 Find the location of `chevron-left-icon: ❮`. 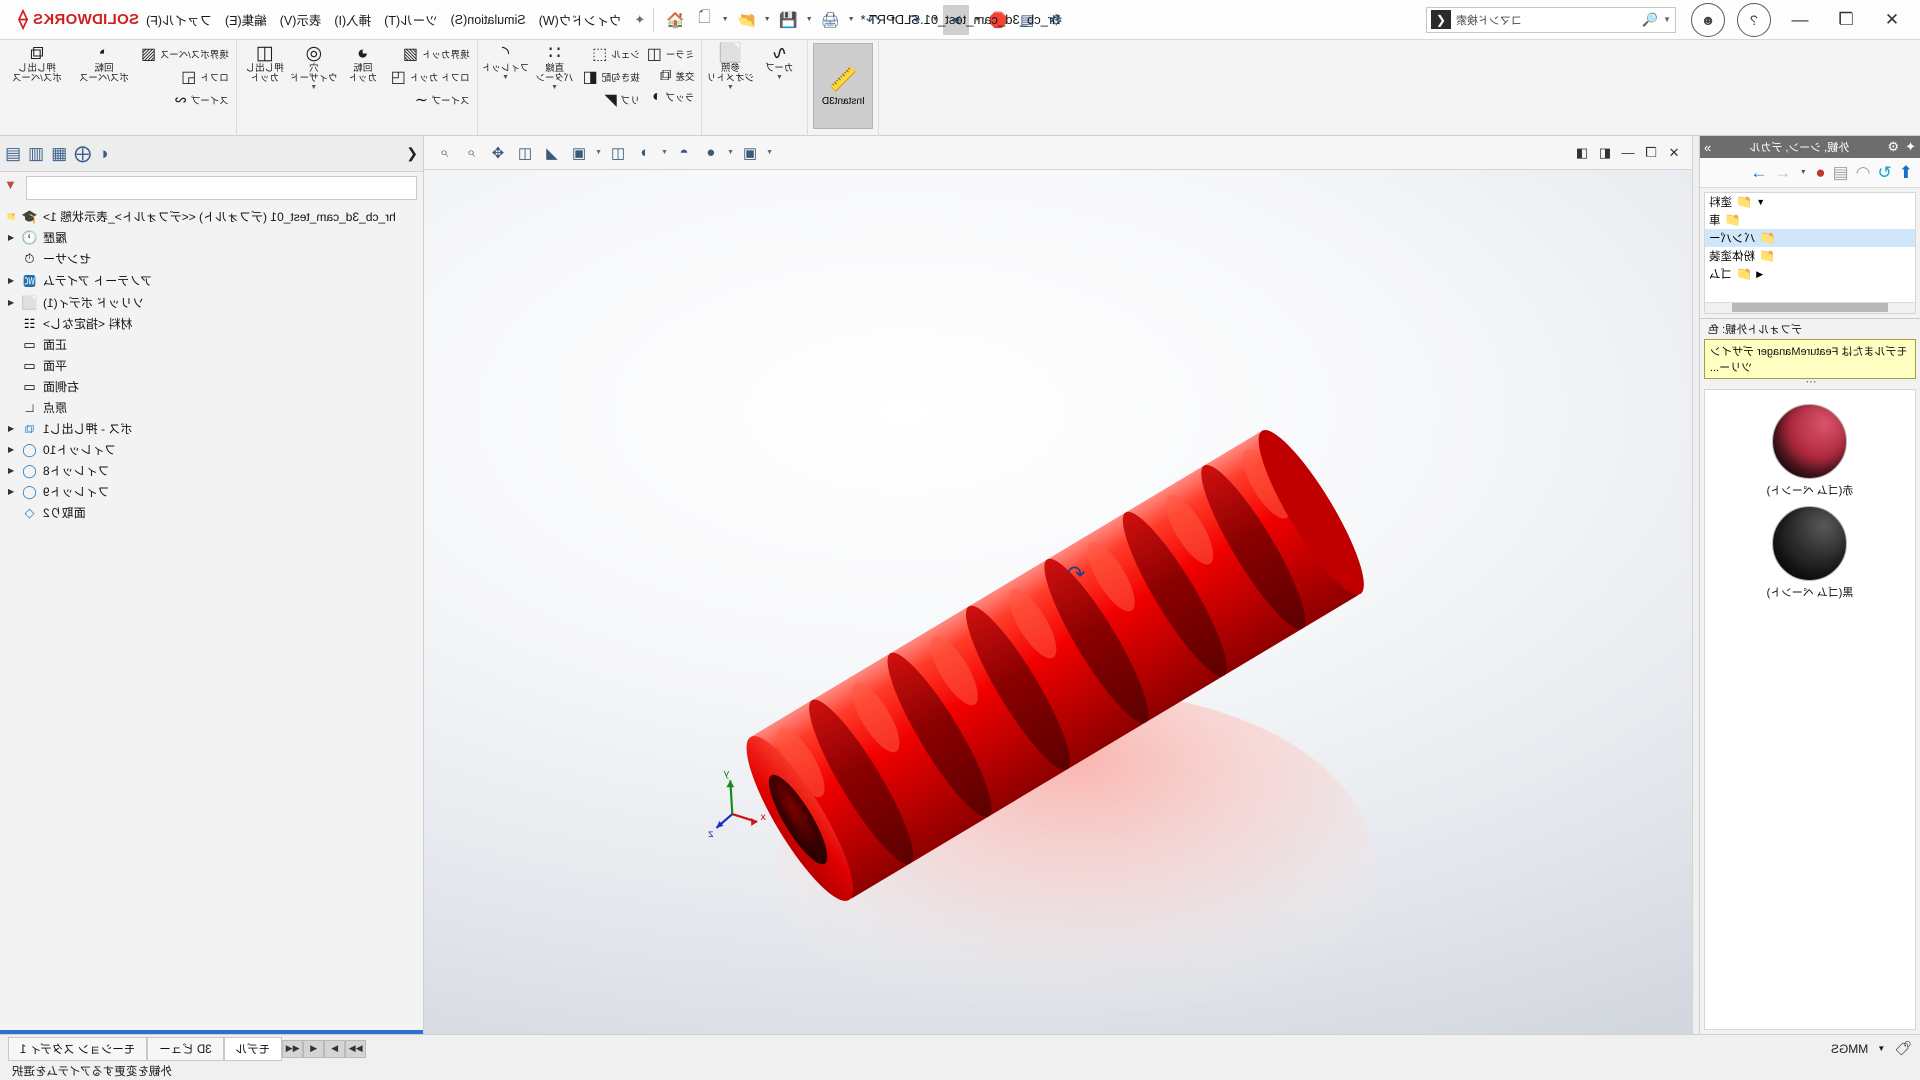

chevron-left-icon: ❮ is located at coordinates (412, 153).